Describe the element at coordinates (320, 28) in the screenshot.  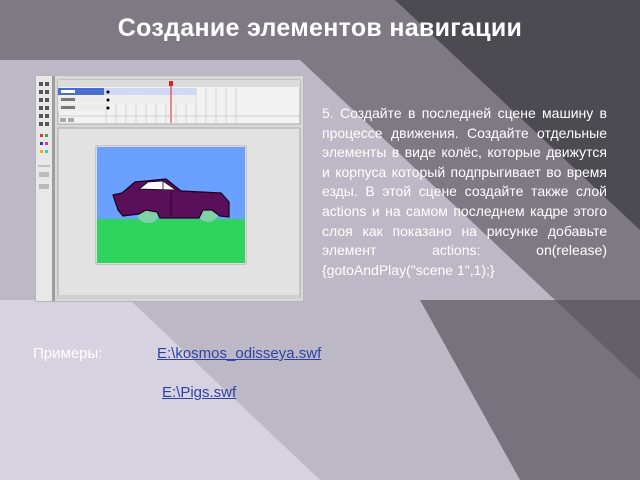
I see `slide-title: Создание элементов навигации` at that location.